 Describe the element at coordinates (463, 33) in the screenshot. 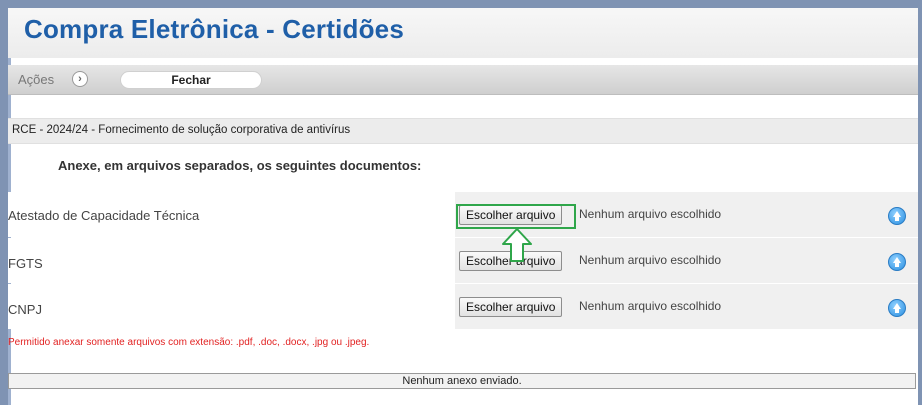

I see `title-bar: Compra Eletrônica - Certidões` at that location.